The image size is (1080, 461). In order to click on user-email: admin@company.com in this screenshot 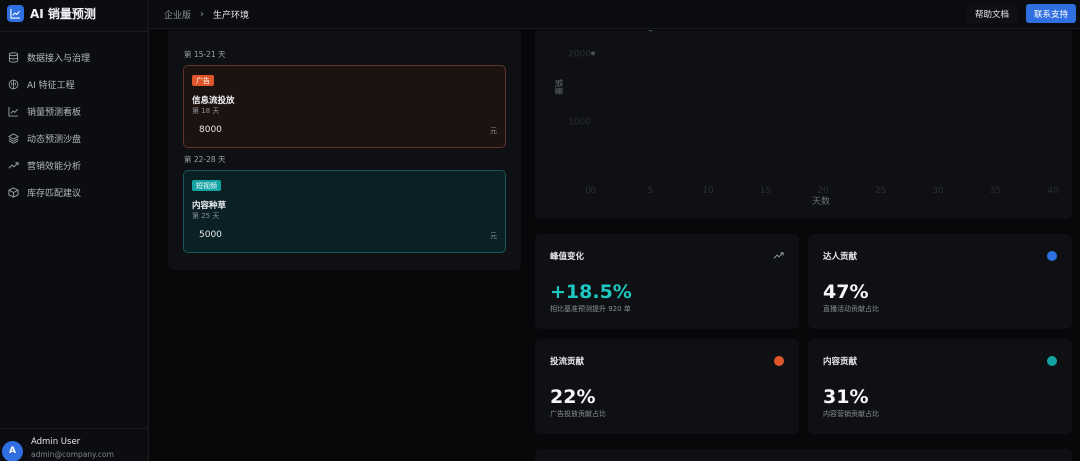, I will do `click(72, 454)`.